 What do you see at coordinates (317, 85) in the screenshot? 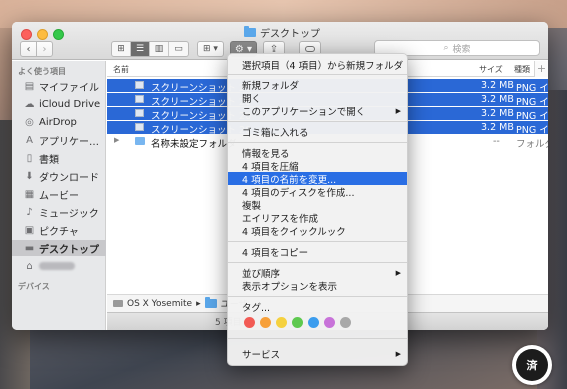
I see `menu-item-new-folder: 新規フォルダ` at bounding box center [317, 85].